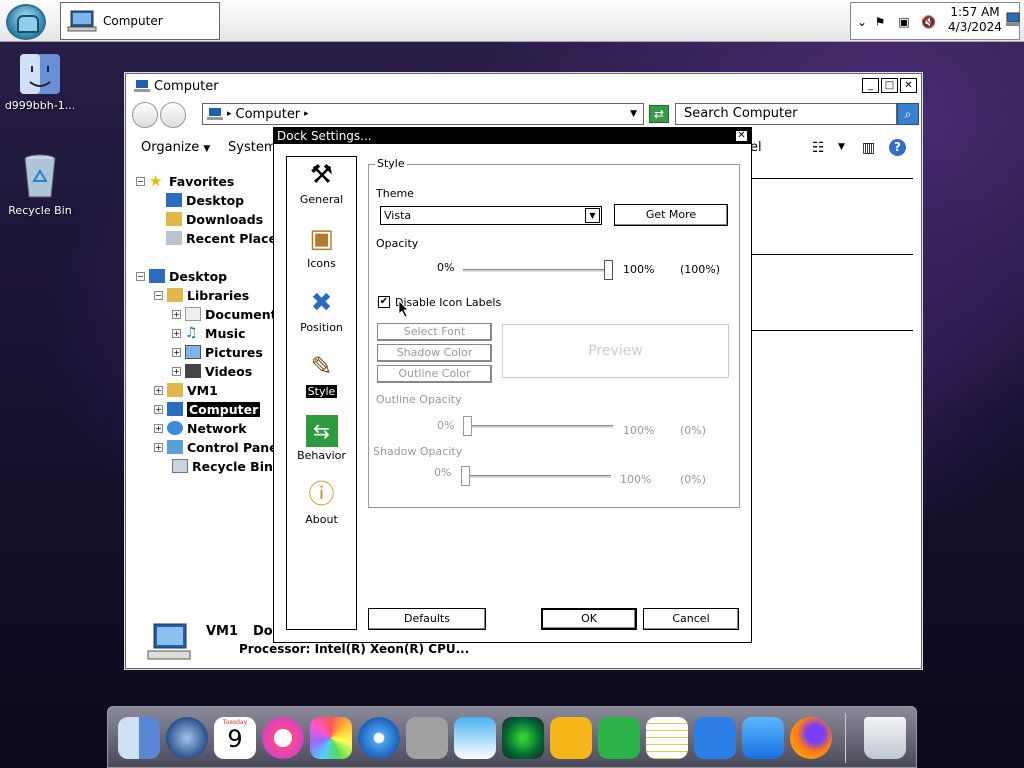 The height and width of the screenshot is (768, 1024). I want to click on libraries-icon, so click(175, 295).